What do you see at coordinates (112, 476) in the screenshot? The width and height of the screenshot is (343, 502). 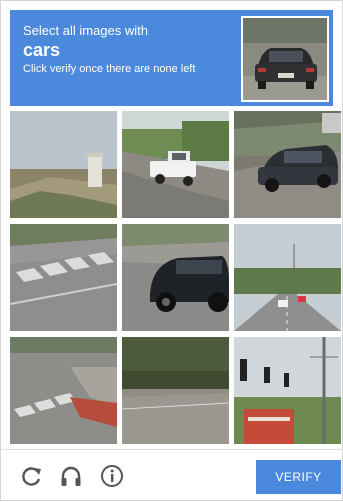 I see `info-icon` at bounding box center [112, 476].